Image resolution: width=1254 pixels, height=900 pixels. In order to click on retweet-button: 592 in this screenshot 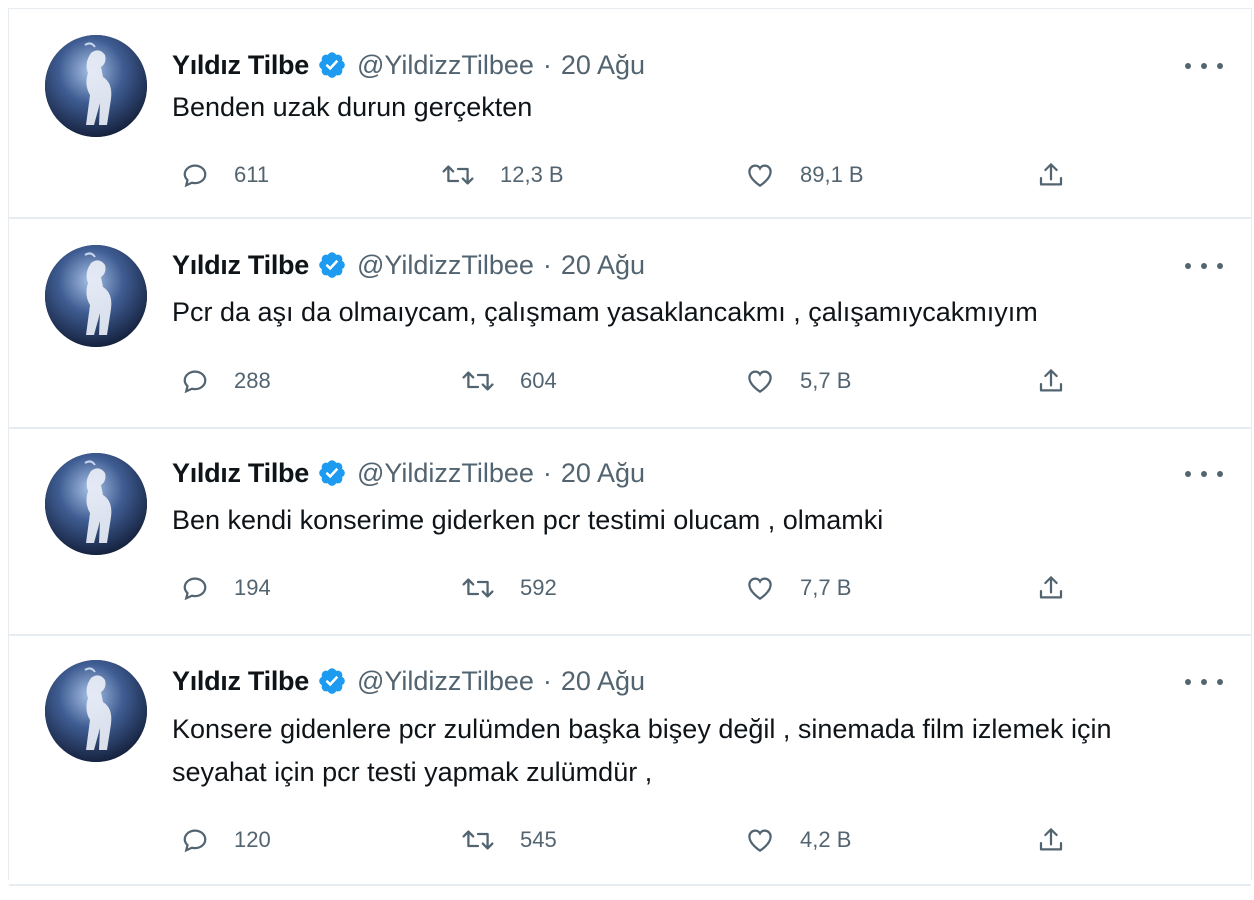, I will do `click(508, 588)`.